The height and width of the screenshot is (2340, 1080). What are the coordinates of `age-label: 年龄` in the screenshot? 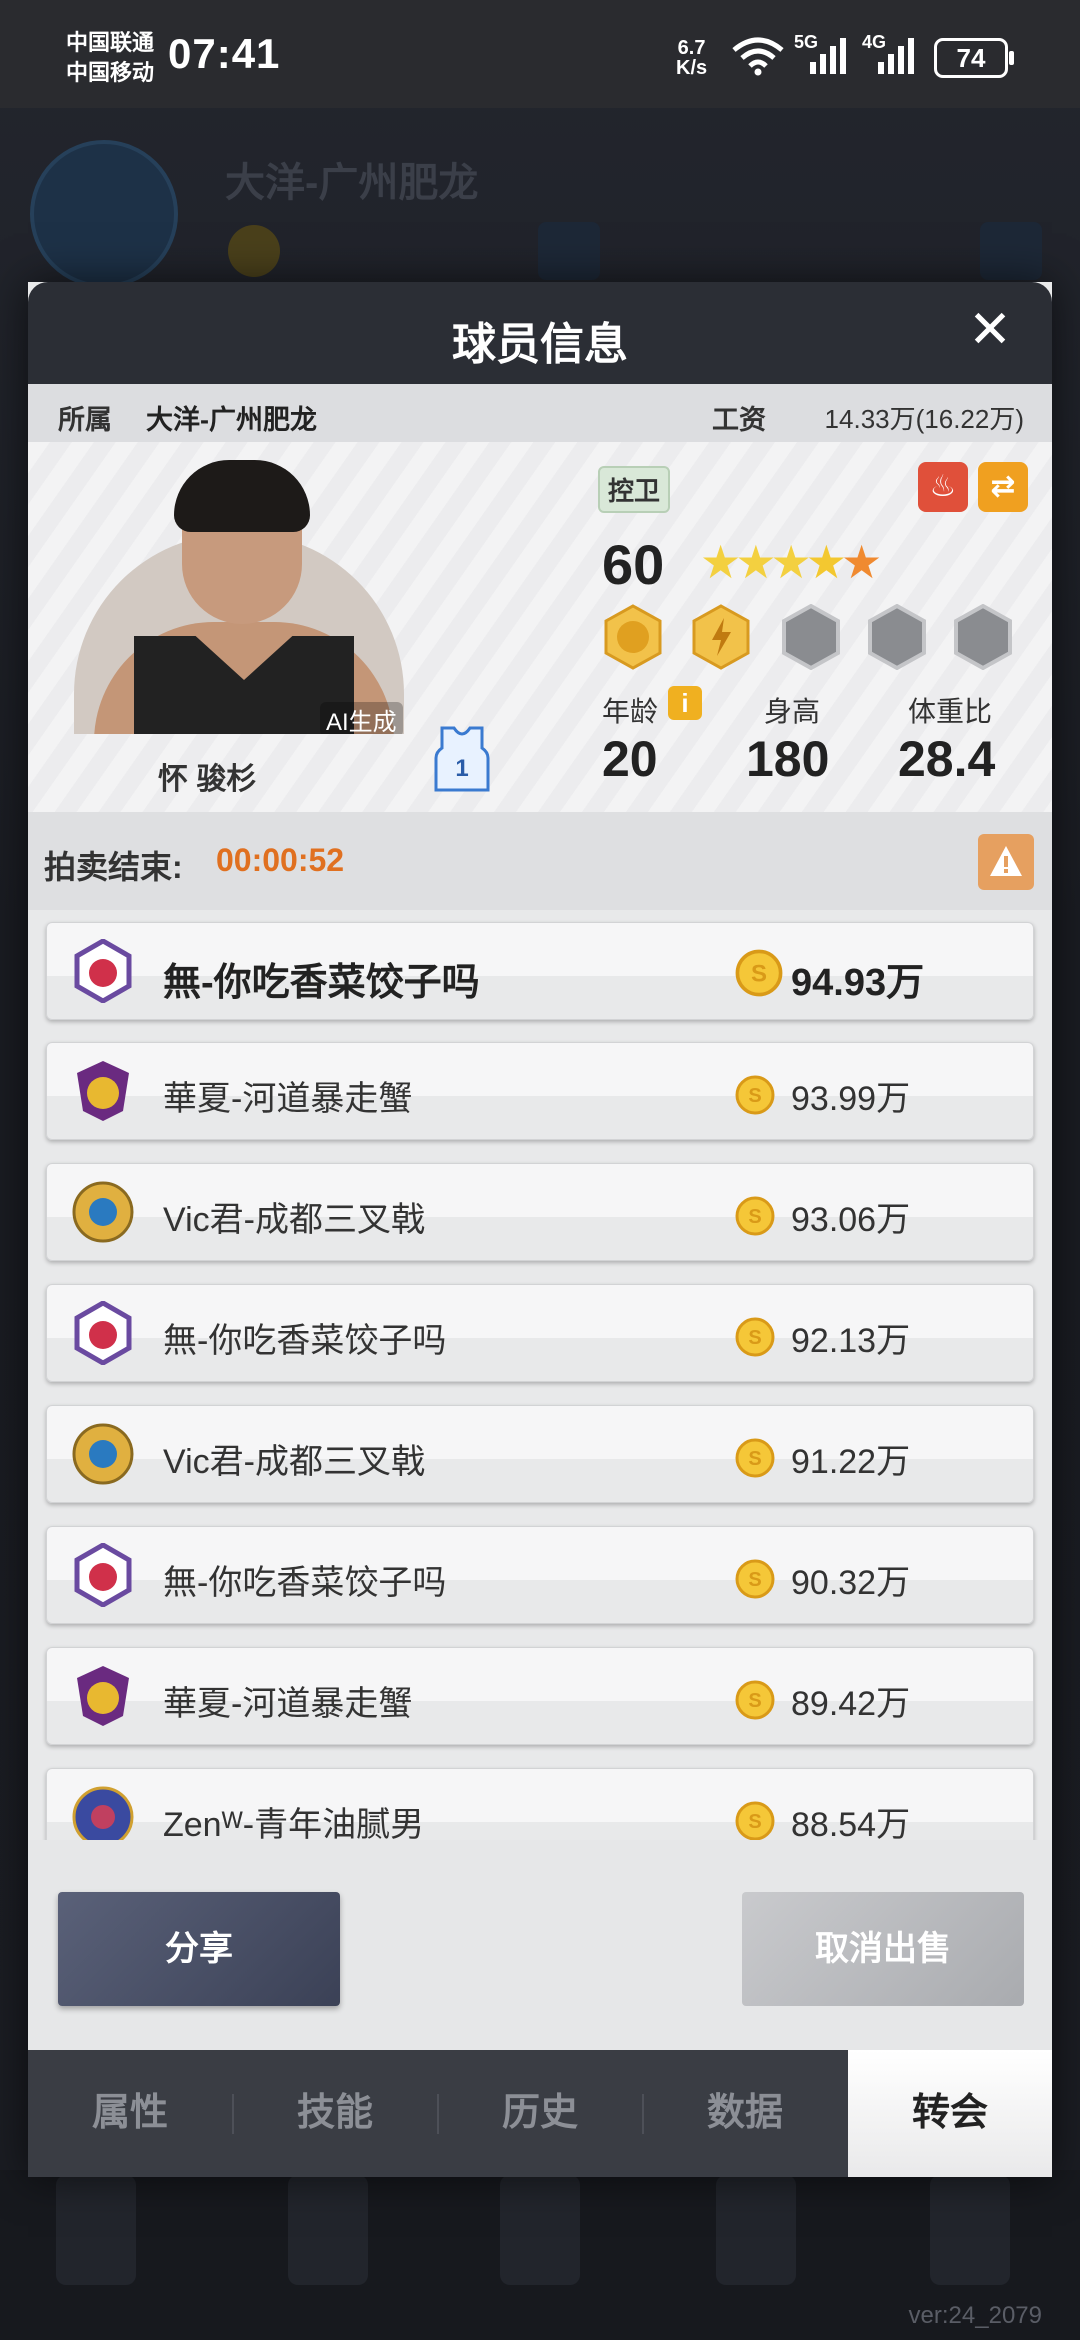 It's located at (630, 711).